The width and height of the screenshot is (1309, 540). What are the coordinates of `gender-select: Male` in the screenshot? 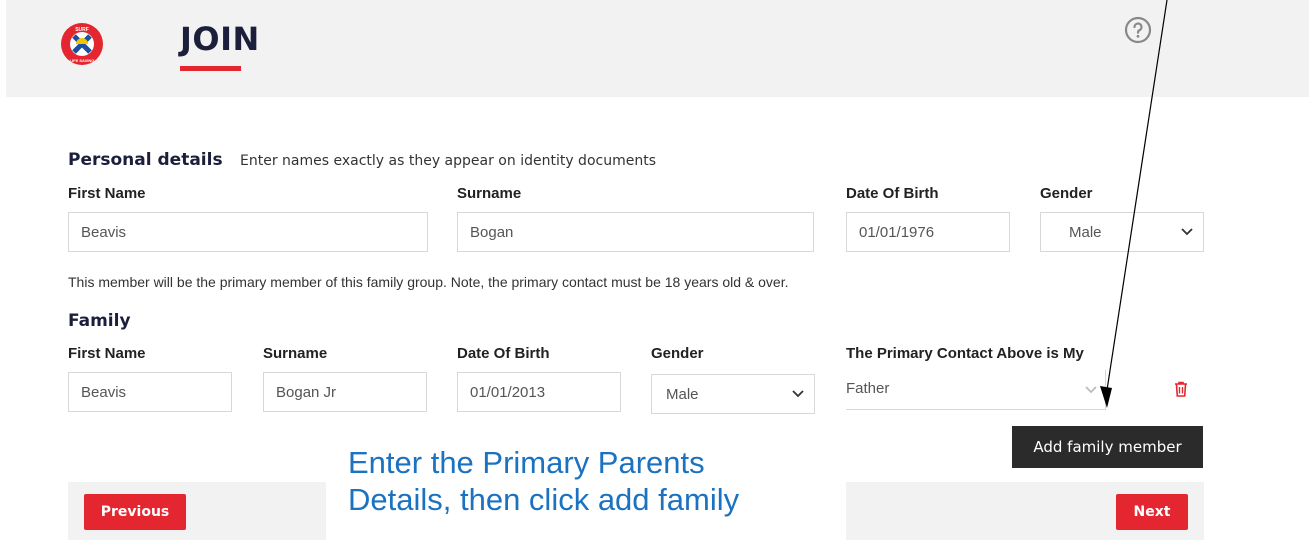 It's located at (1122, 232).